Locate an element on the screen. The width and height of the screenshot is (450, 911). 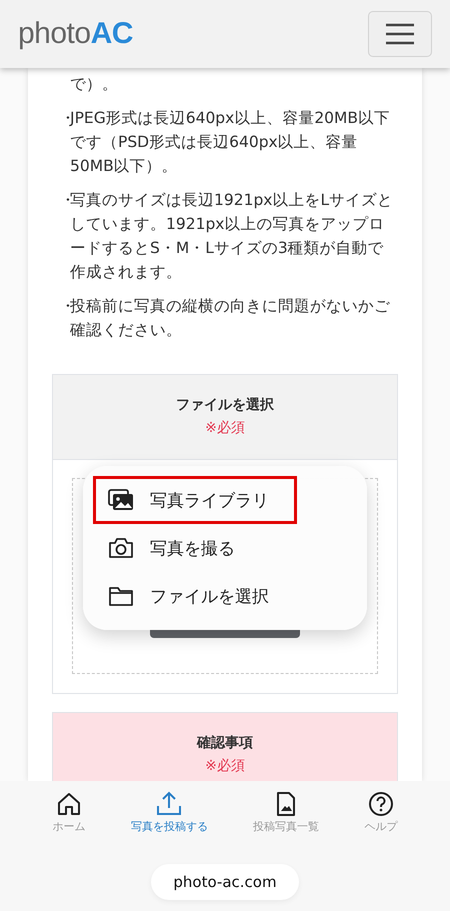
note-text: 写真のサイズは長辺1921px以上をLサイズとしています。1921px以上の写真をアップロードするとS・M・Lサイズの3種類が自動で作成されます。 is located at coordinates (232, 236).